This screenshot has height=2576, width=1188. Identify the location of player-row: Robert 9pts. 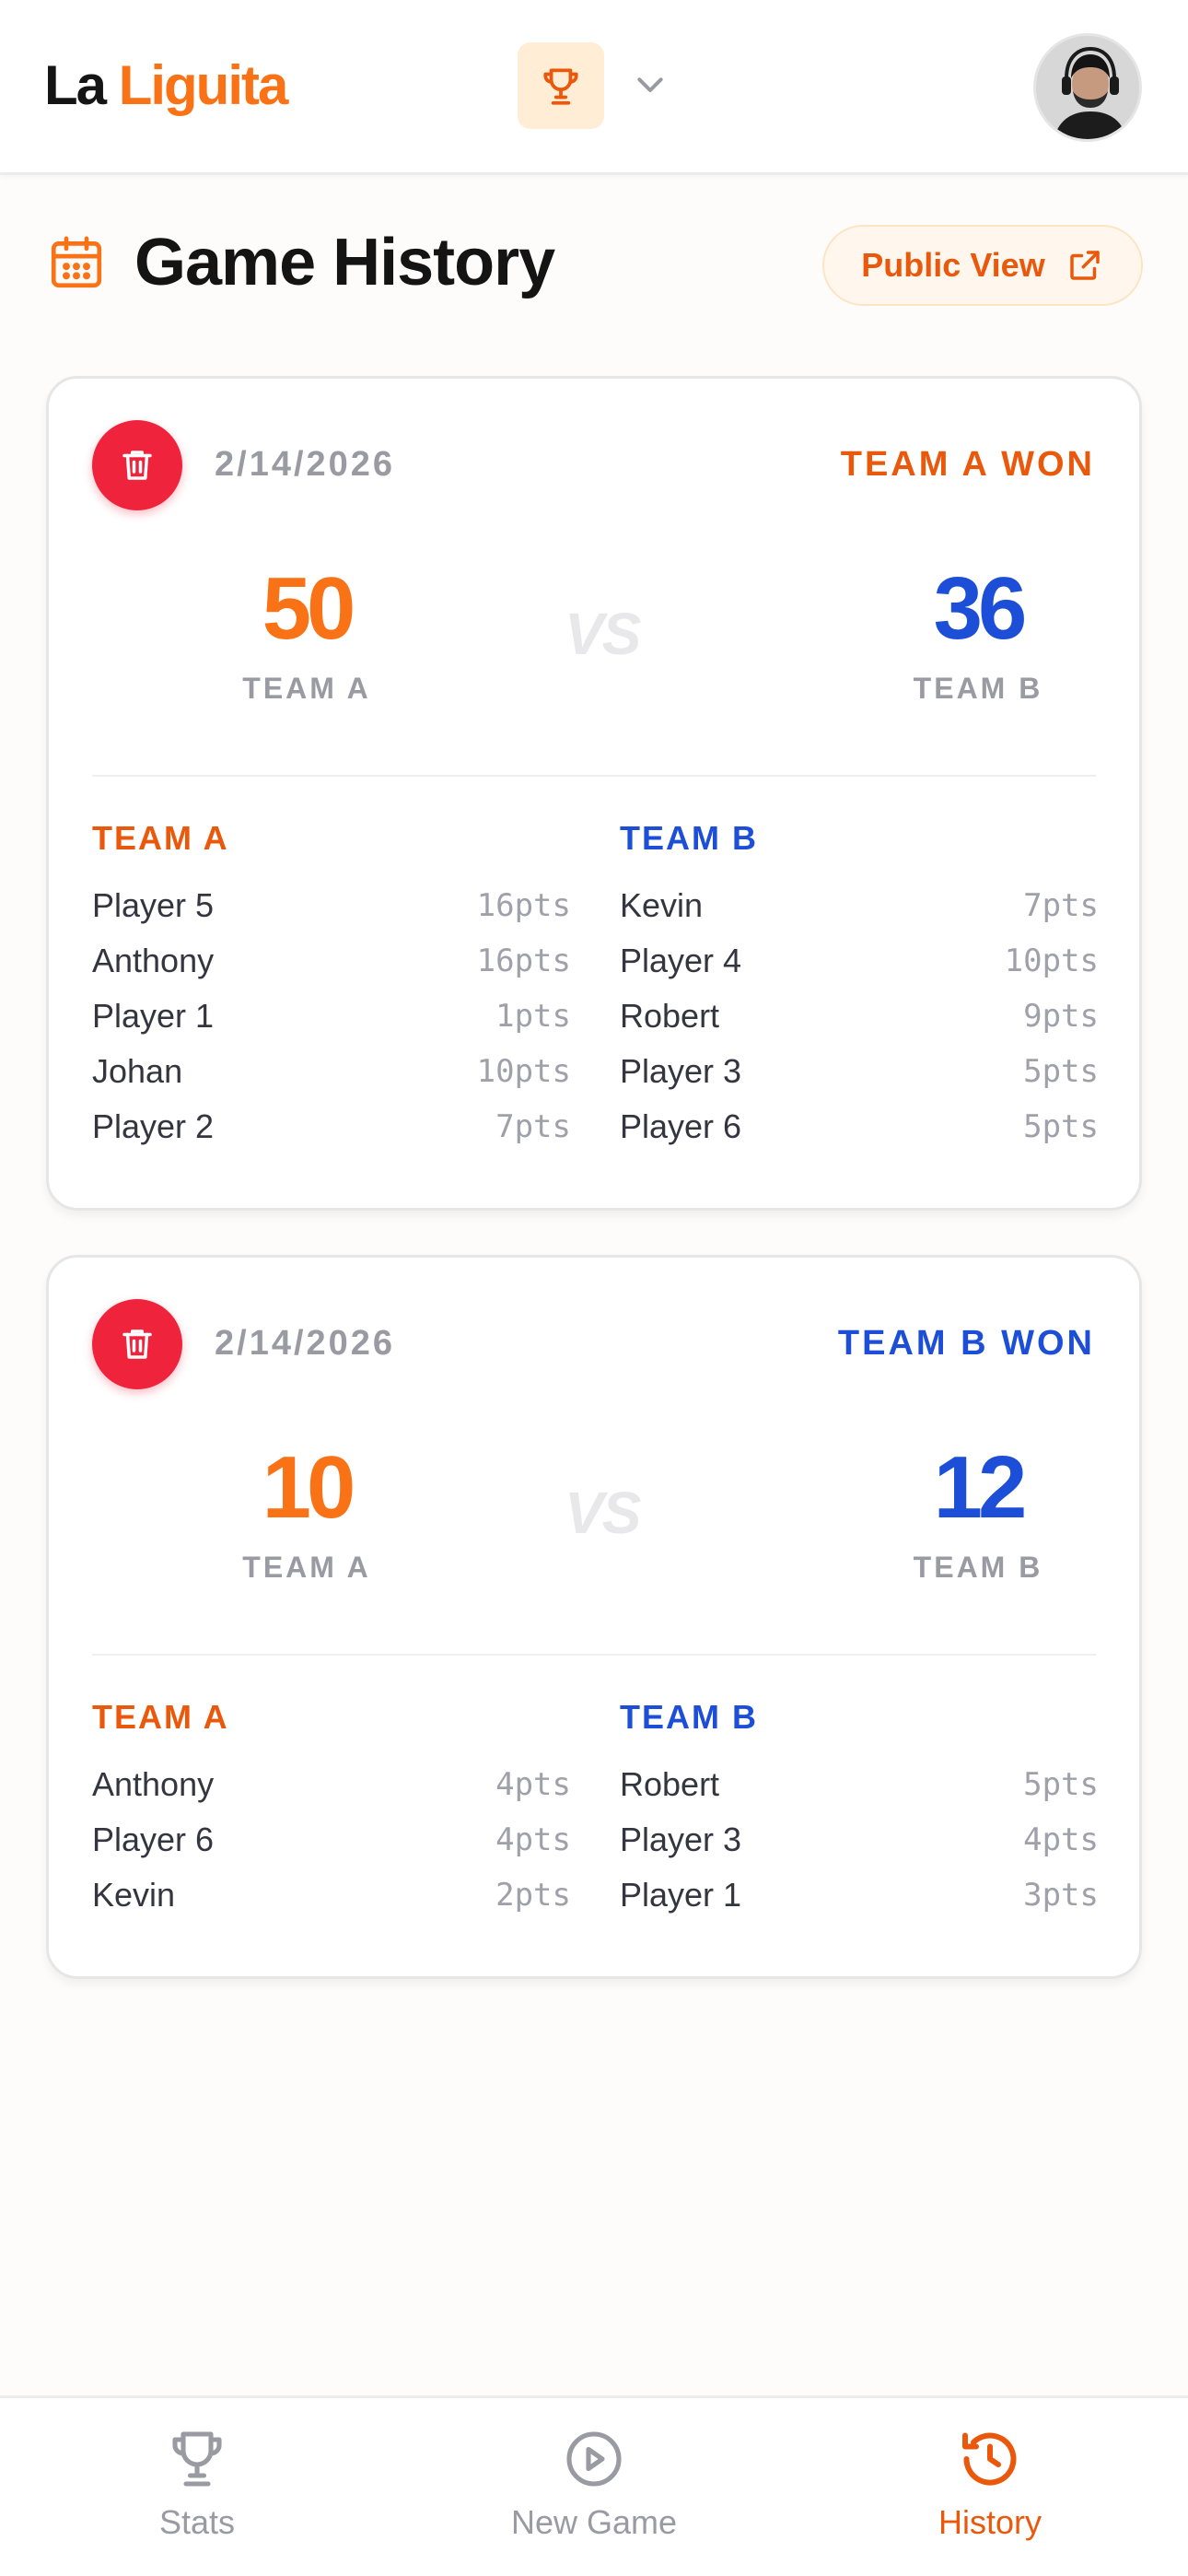
(859, 1016).